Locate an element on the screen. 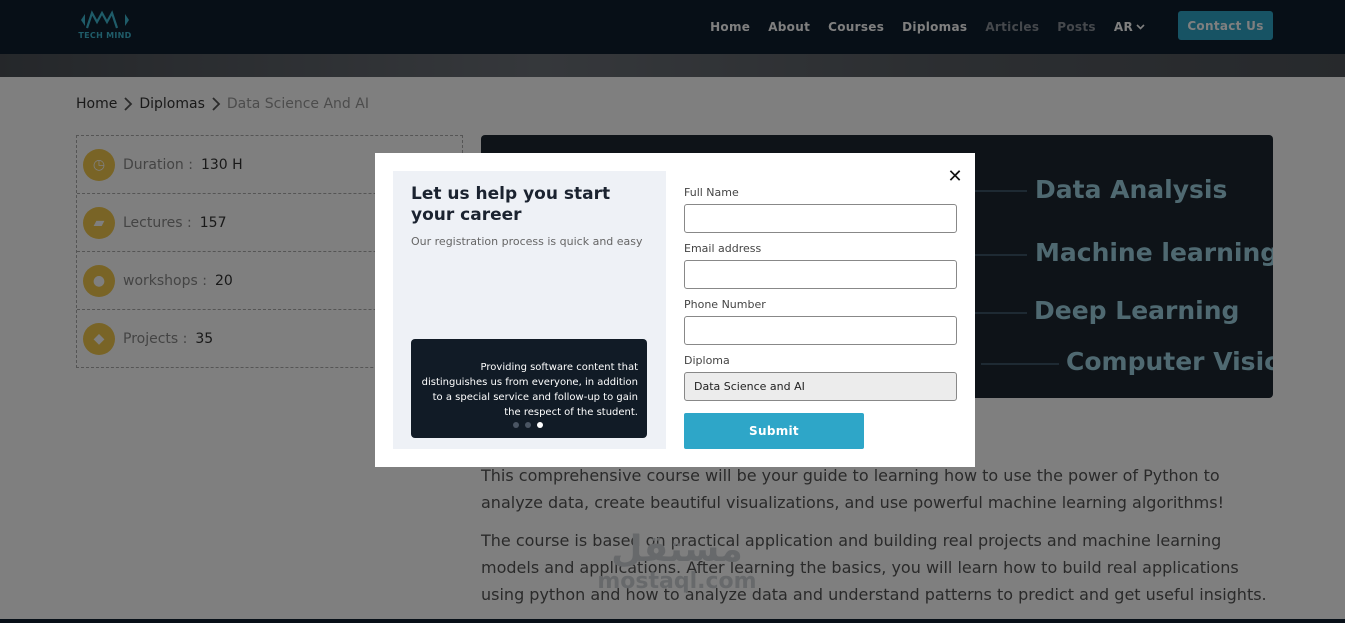  email-label: Email address is located at coordinates (723, 248).